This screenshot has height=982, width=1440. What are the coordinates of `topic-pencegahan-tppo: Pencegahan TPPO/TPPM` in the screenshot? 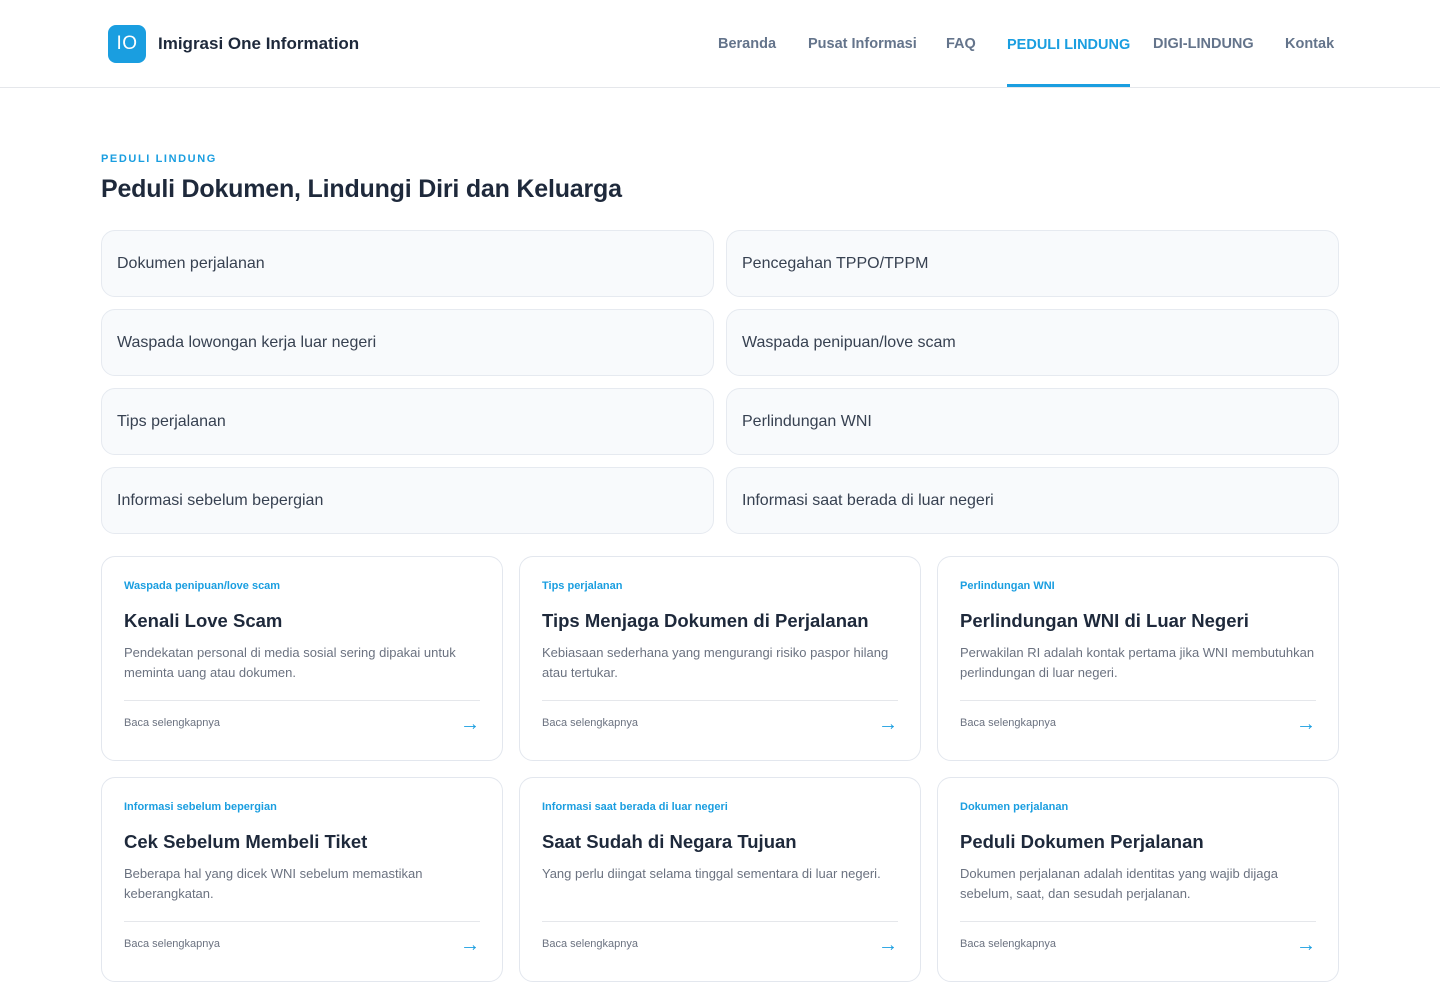 It's located at (1032, 263).